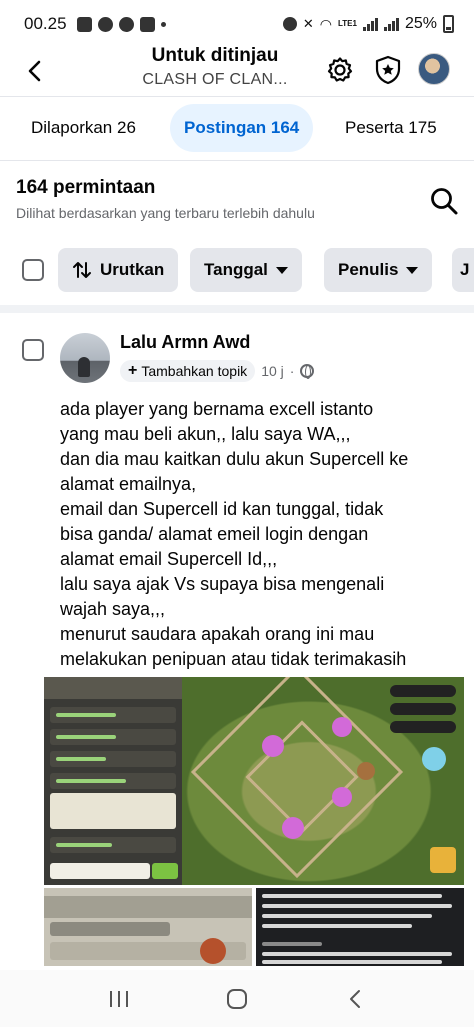 This screenshot has width=474, height=1027. What do you see at coordinates (185, 342) in the screenshot?
I see `author-name: Lalu Armn Awd` at bounding box center [185, 342].